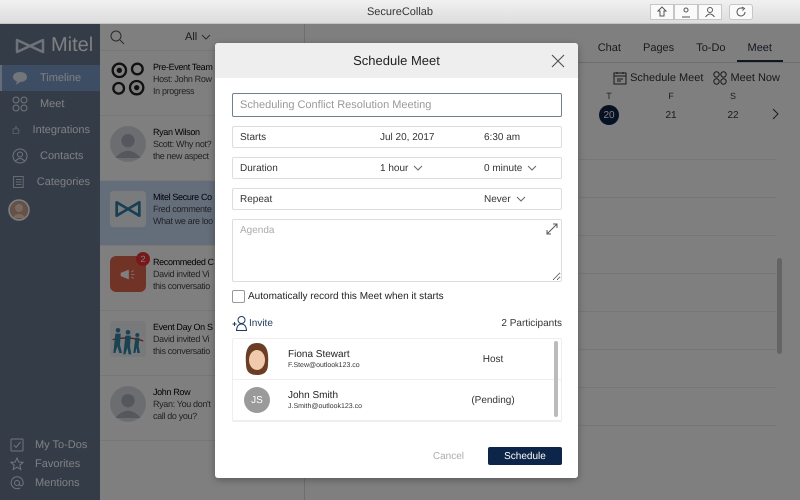  I want to click on expand-icon, so click(552, 229).